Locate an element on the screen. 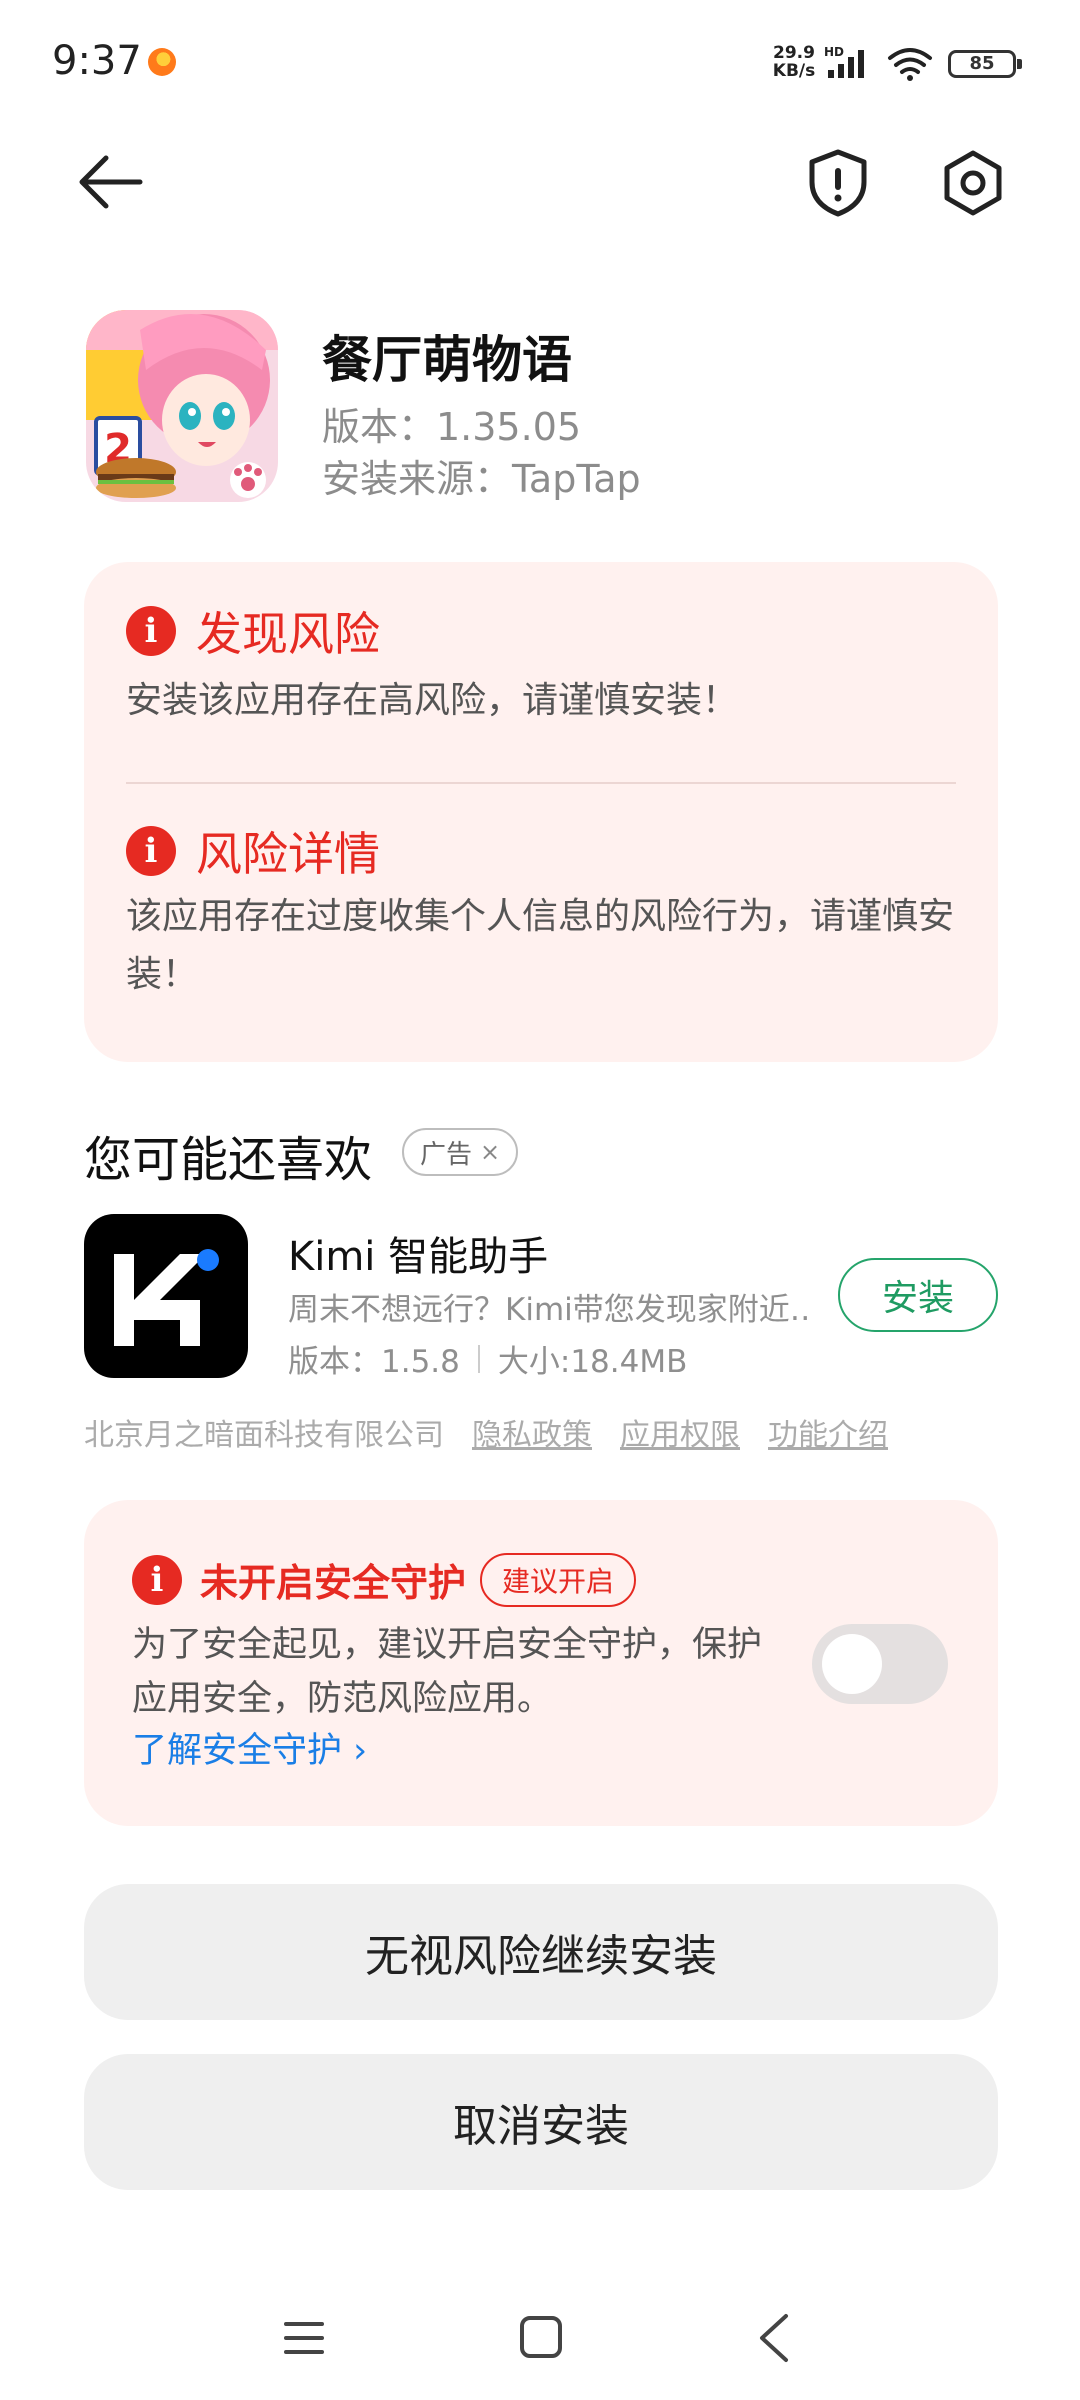 The width and height of the screenshot is (1080, 2400). app-name: 餐厅萌物语 is located at coordinates (447, 360).